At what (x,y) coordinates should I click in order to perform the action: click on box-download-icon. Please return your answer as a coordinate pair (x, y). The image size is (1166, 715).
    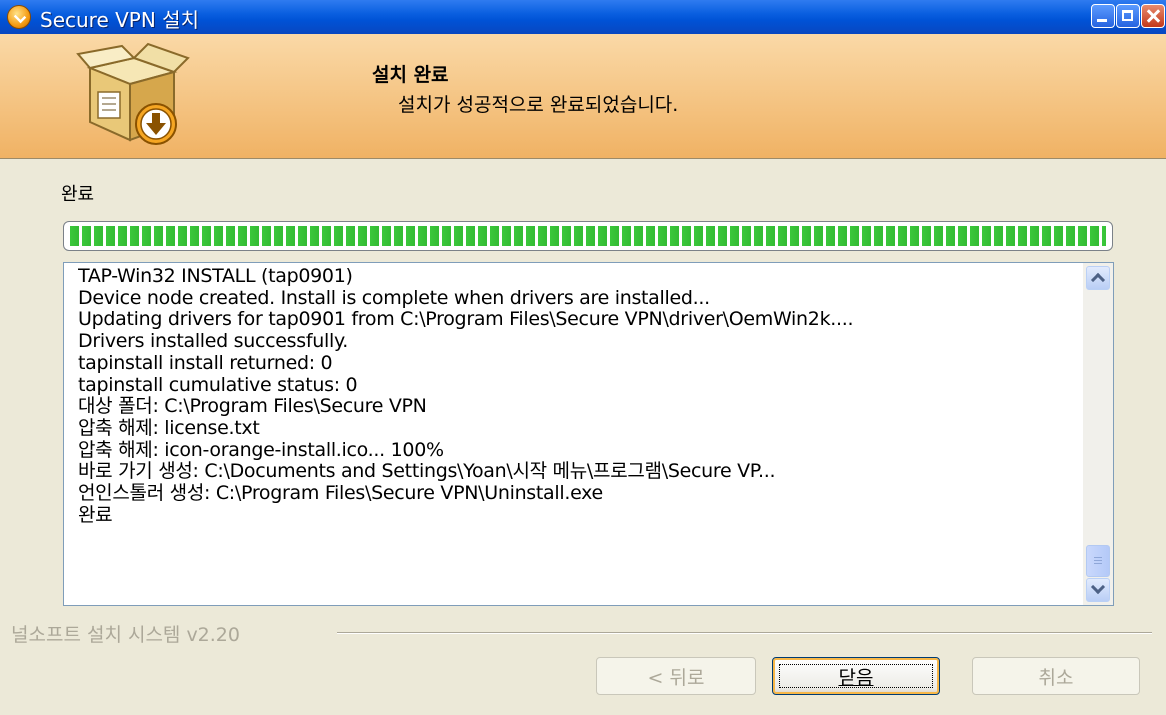
    Looking at the image, I should click on (133, 93).